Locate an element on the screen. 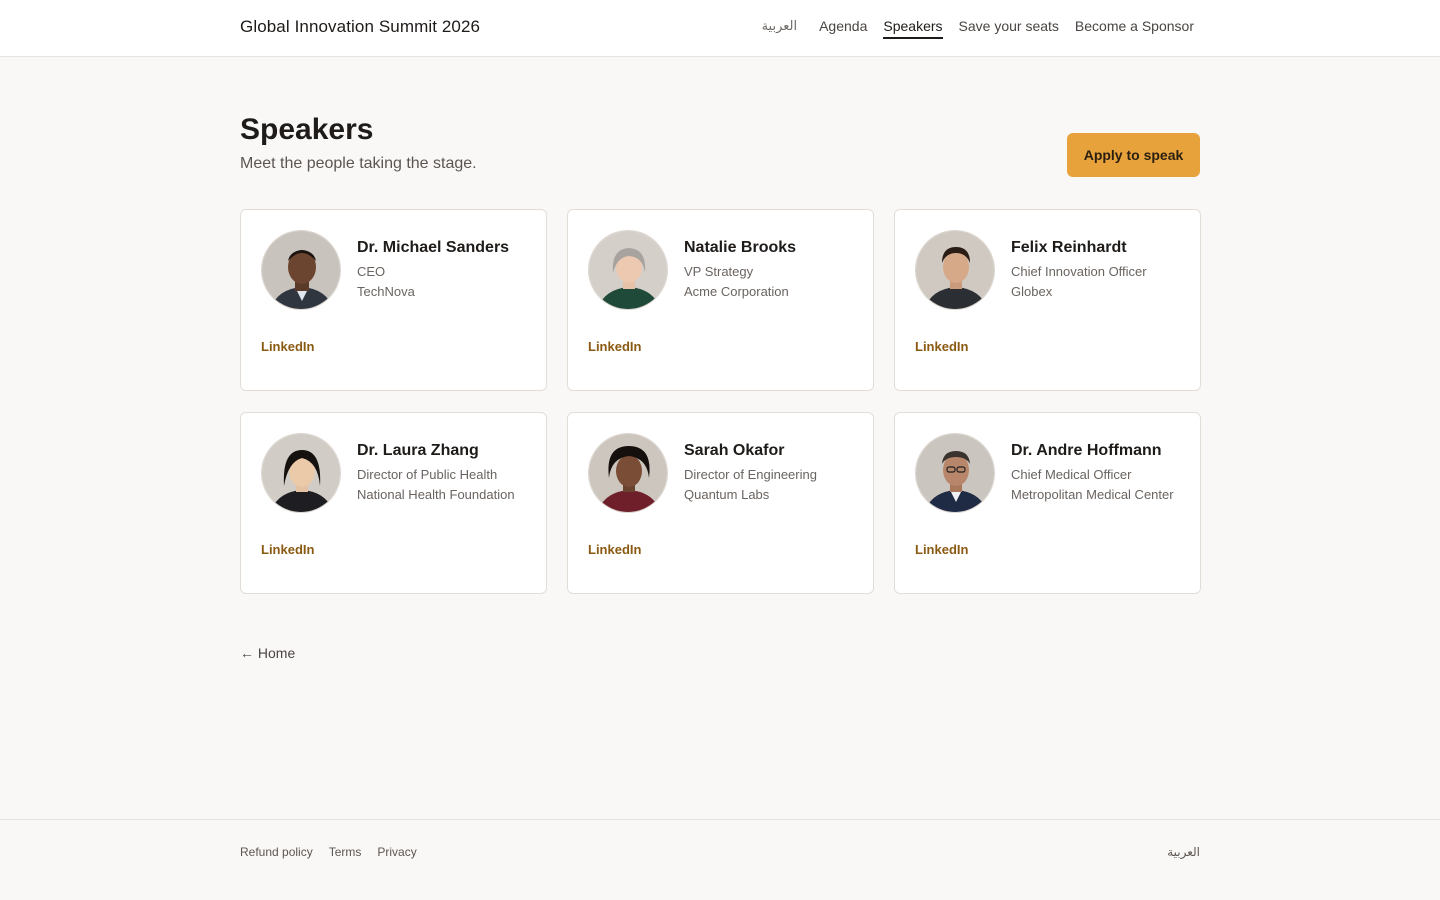 The image size is (1440, 900). apply-to-speak-button: Apply to speak is located at coordinates (1133, 155).